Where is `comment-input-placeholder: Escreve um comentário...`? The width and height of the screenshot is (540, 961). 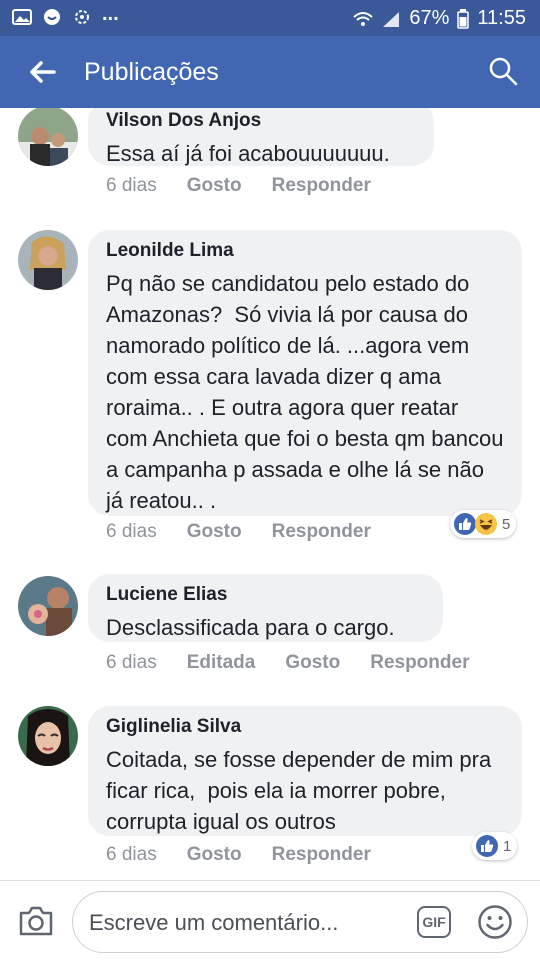 comment-input-placeholder: Escreve um comentário... is located at coordinates (214, 922).